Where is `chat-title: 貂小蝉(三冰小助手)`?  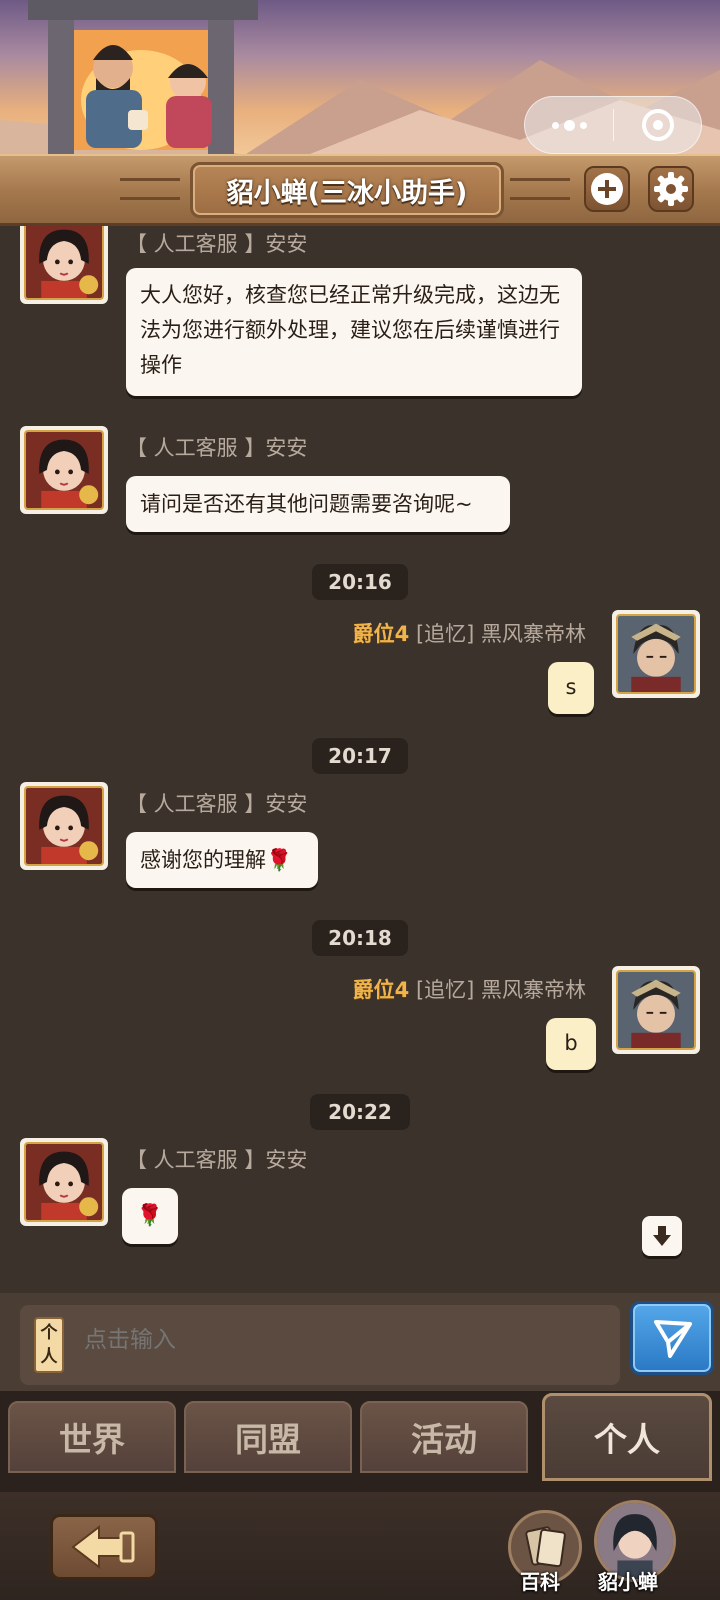
chat-title: 貂小蝉(三冰小助手) is located at coordinates (347, 193).